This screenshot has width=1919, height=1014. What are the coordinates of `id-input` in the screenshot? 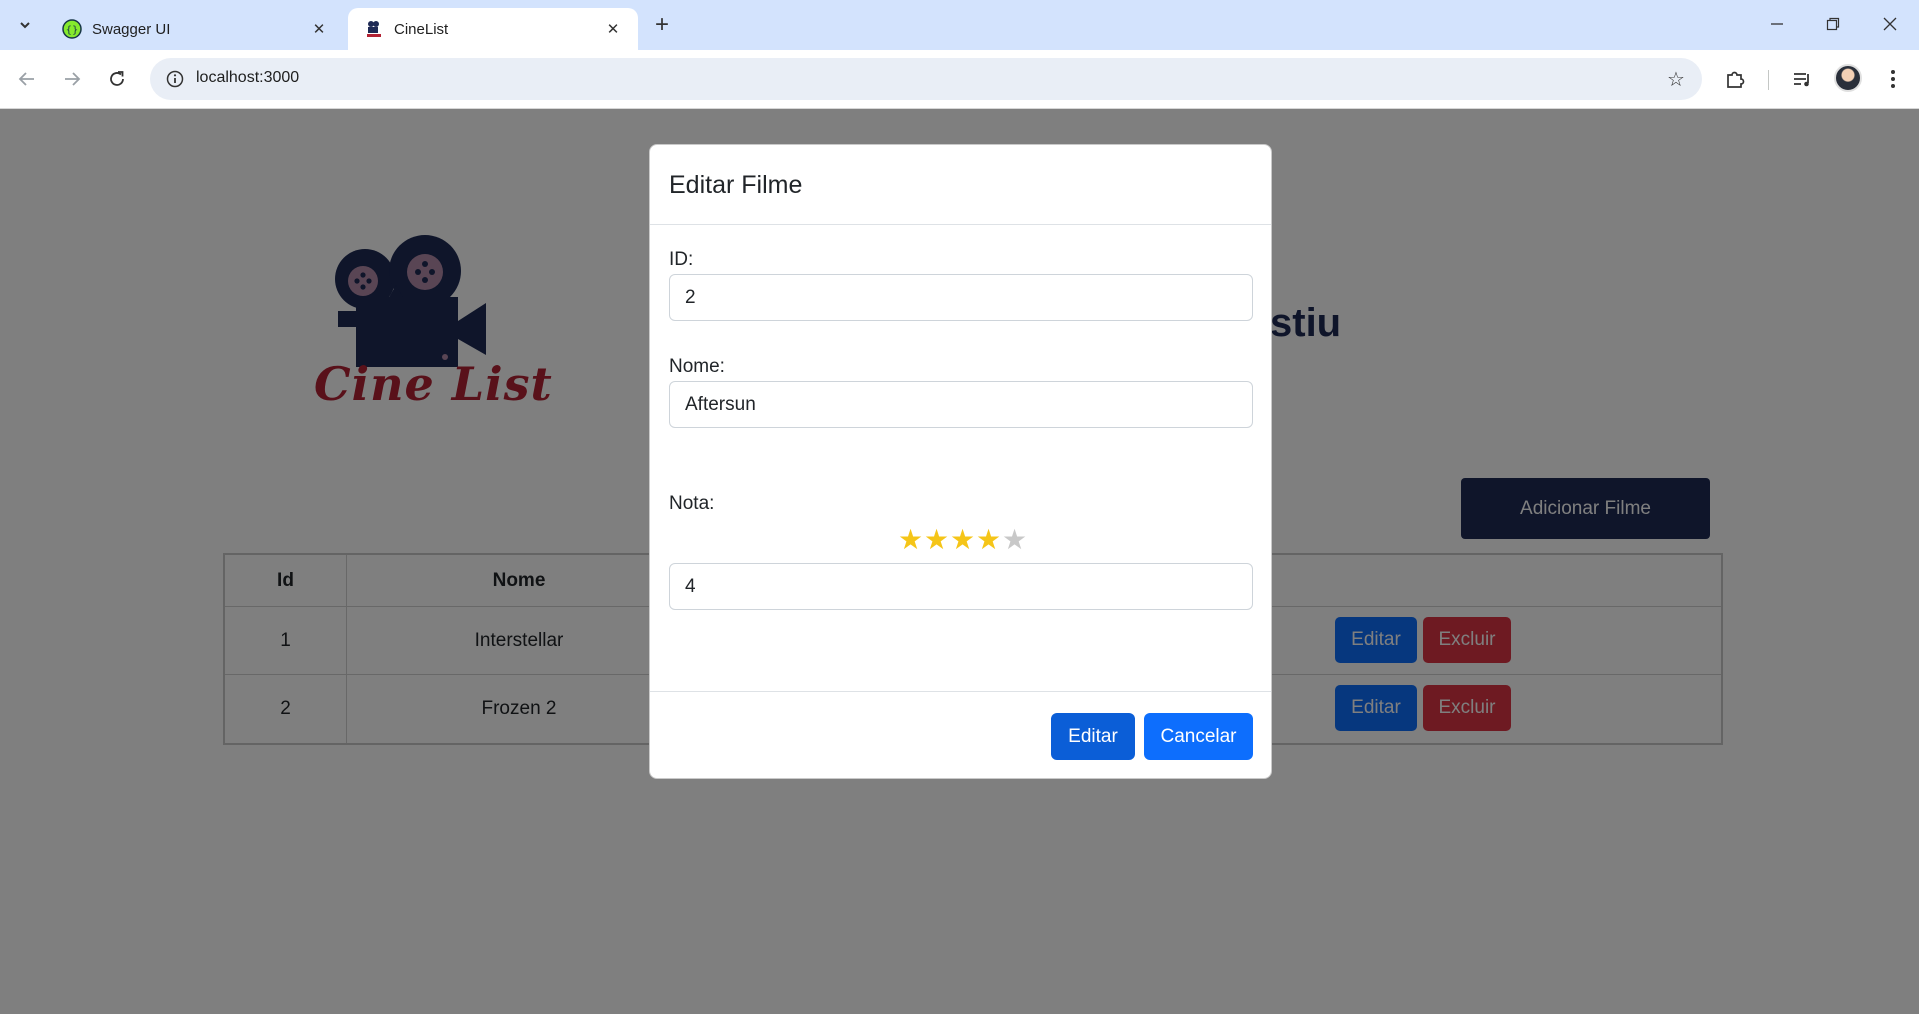 It's located at (961, 297).